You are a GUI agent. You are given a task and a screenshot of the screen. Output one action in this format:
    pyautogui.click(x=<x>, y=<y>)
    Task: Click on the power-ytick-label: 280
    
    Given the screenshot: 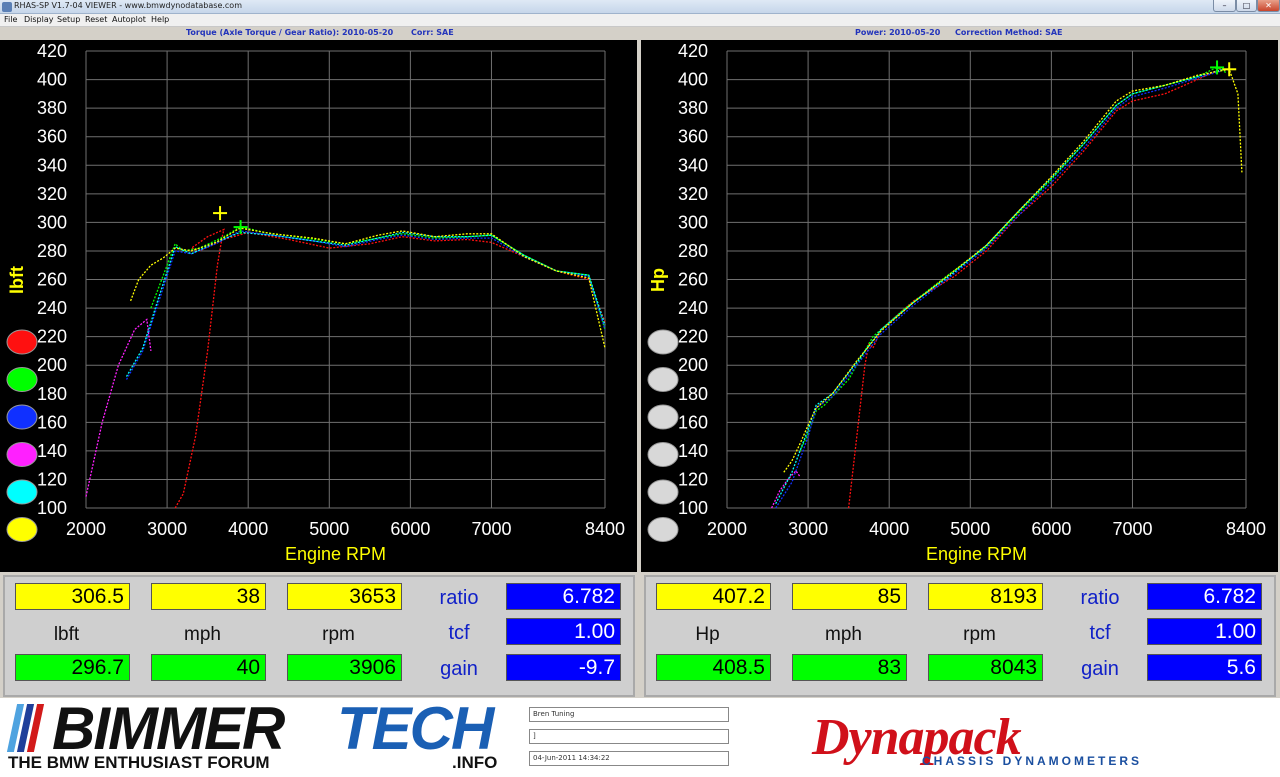 What is the action you would take?
    pyautogui.click(x=693, y=251)
    